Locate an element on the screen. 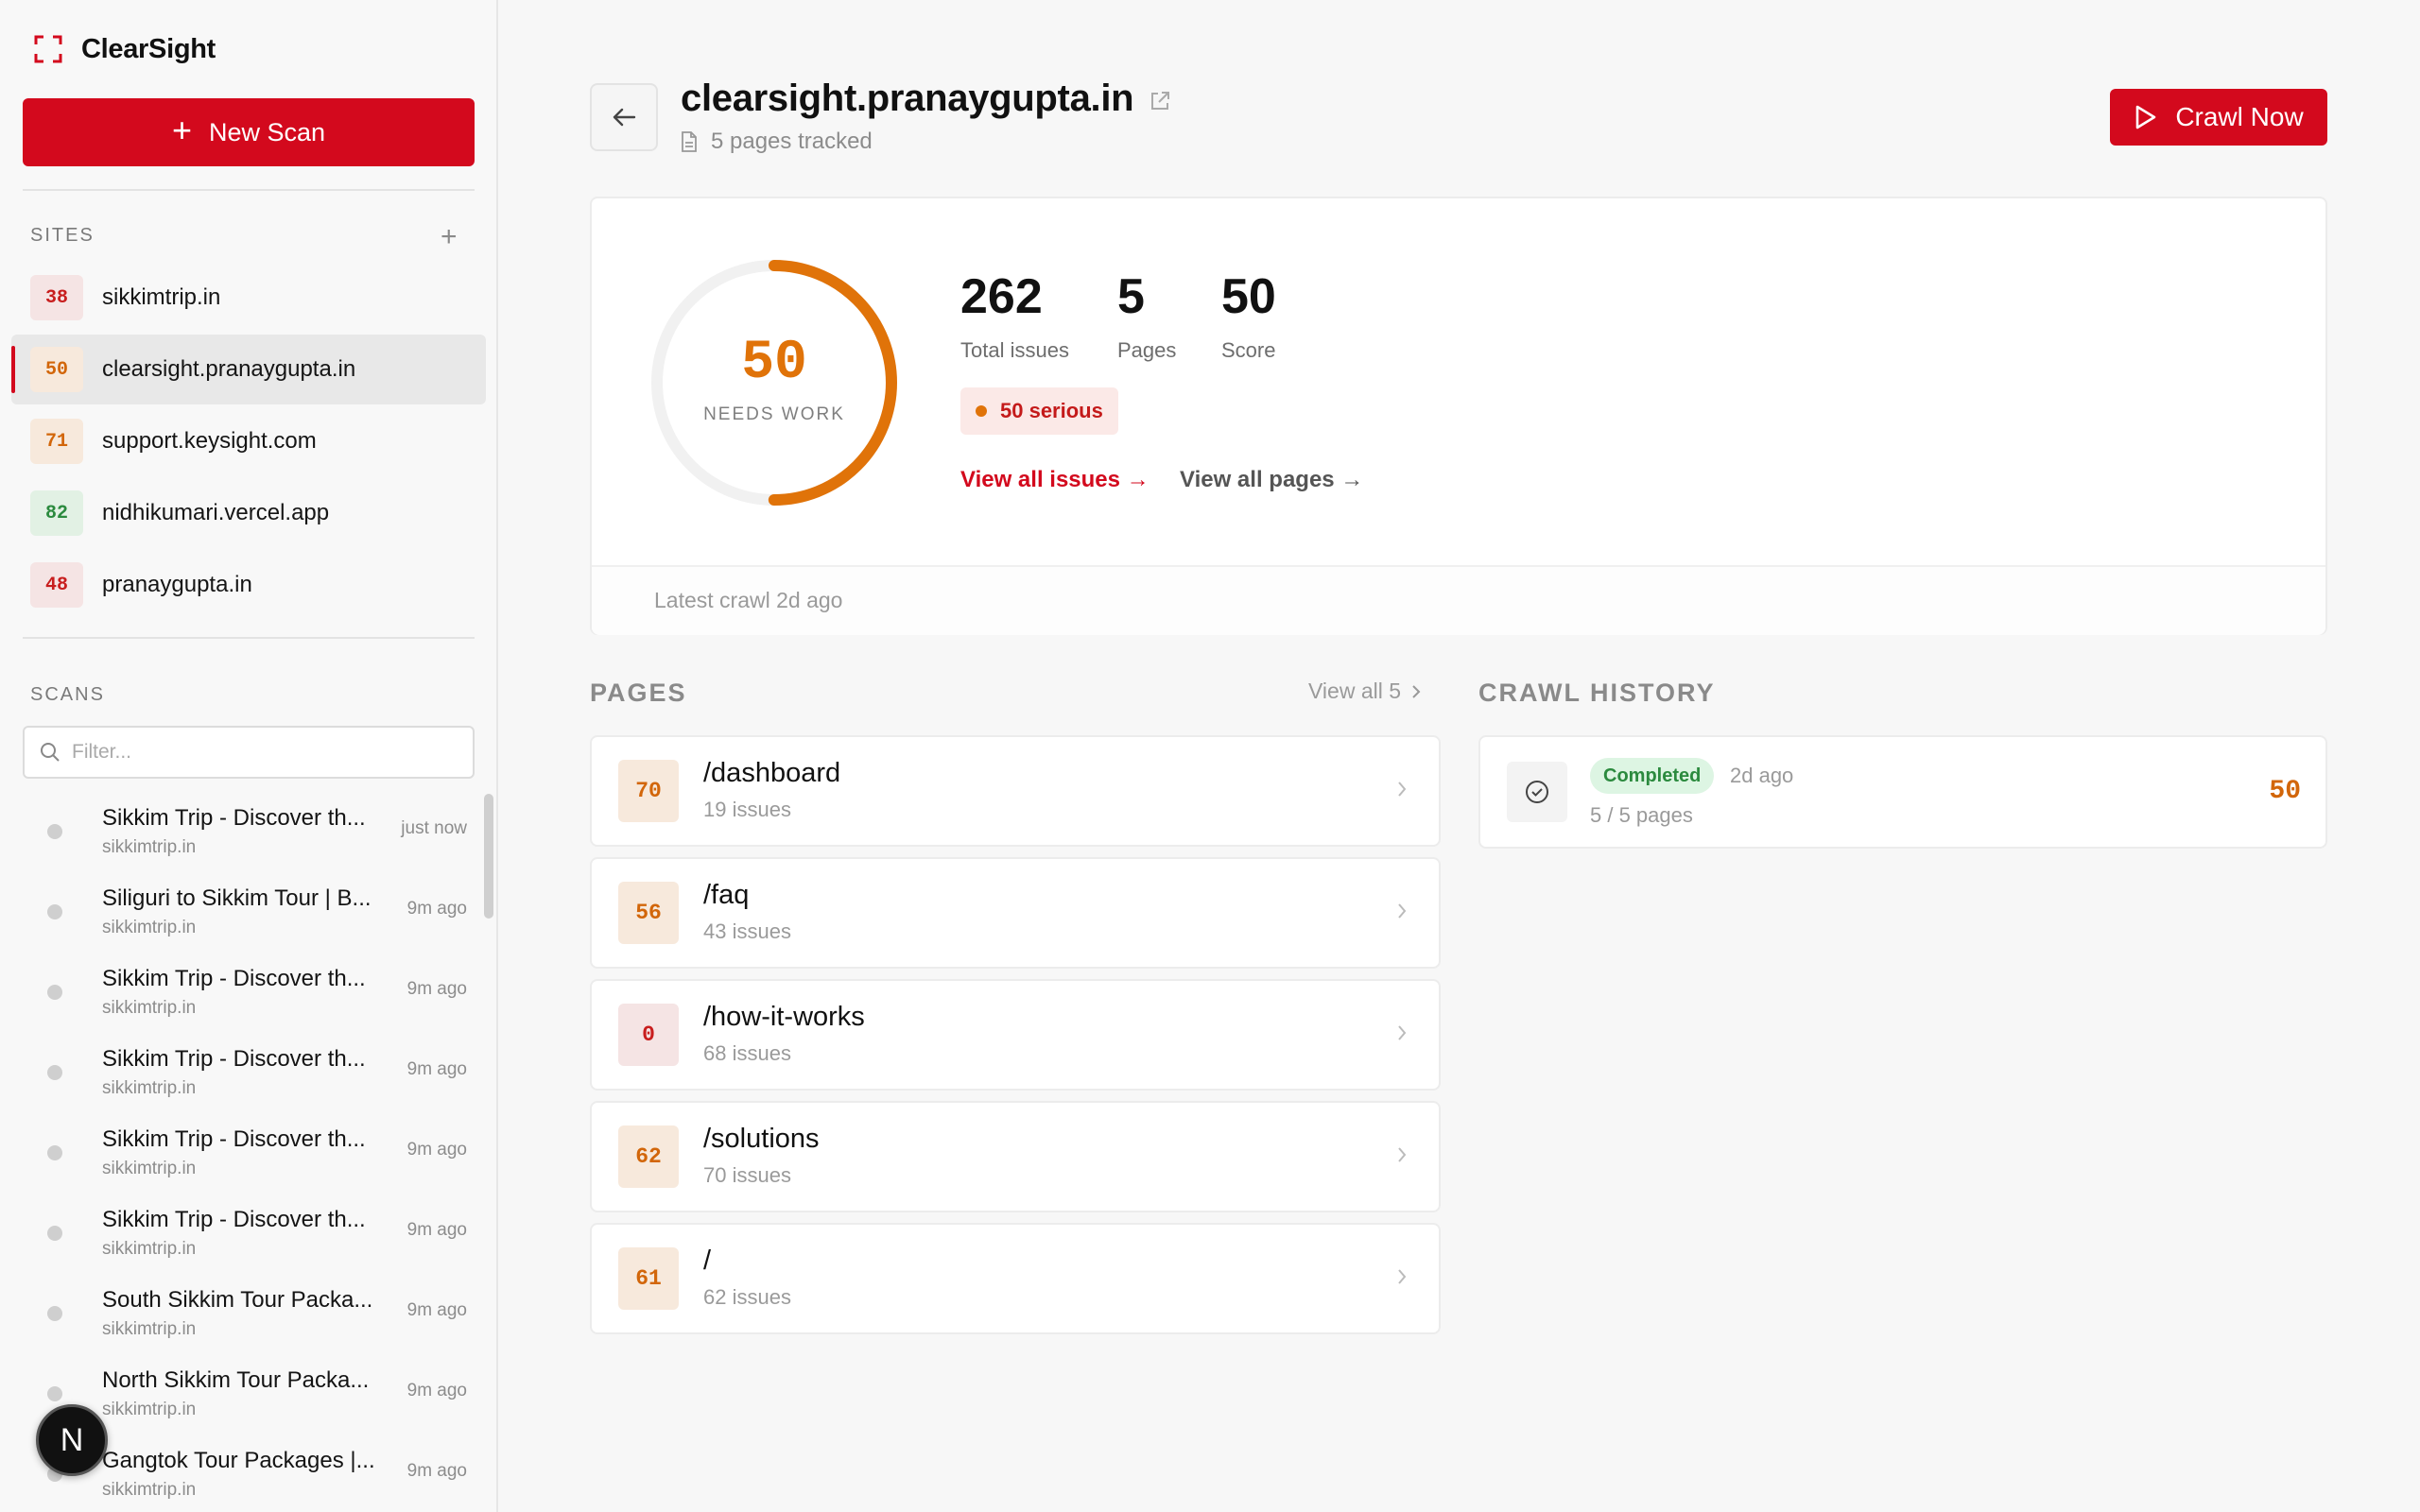 This screenshot has width=2420, height=1512. dev-tools-badge: N is located at coordinates (72, 1440).